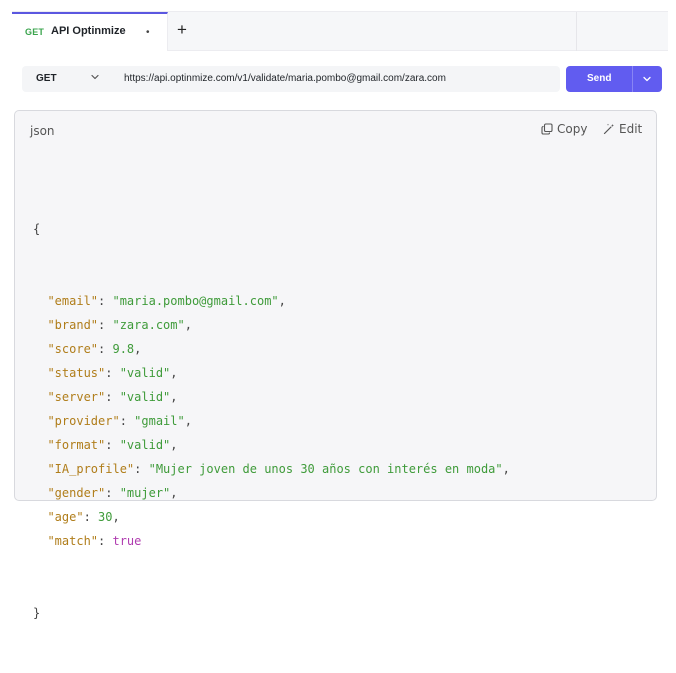 This screenshot has width=676, height=673. I want to click on json-line: "server": "valid",, so click(271, 397).